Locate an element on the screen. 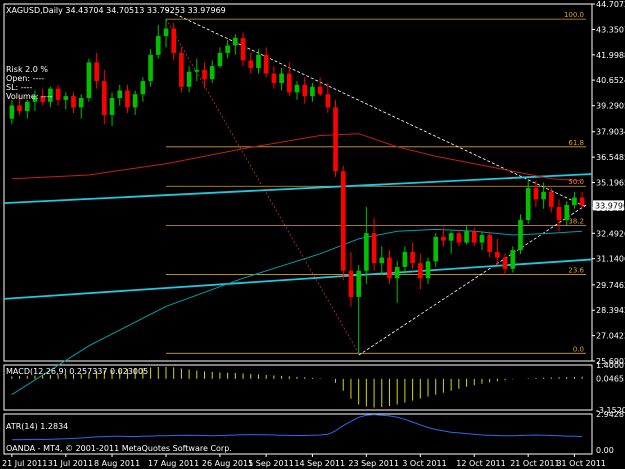 Image resolution: width=625 pixels, height=469 pixels. current-price-tag: 33.9796 is located at coordinates (610, 205).